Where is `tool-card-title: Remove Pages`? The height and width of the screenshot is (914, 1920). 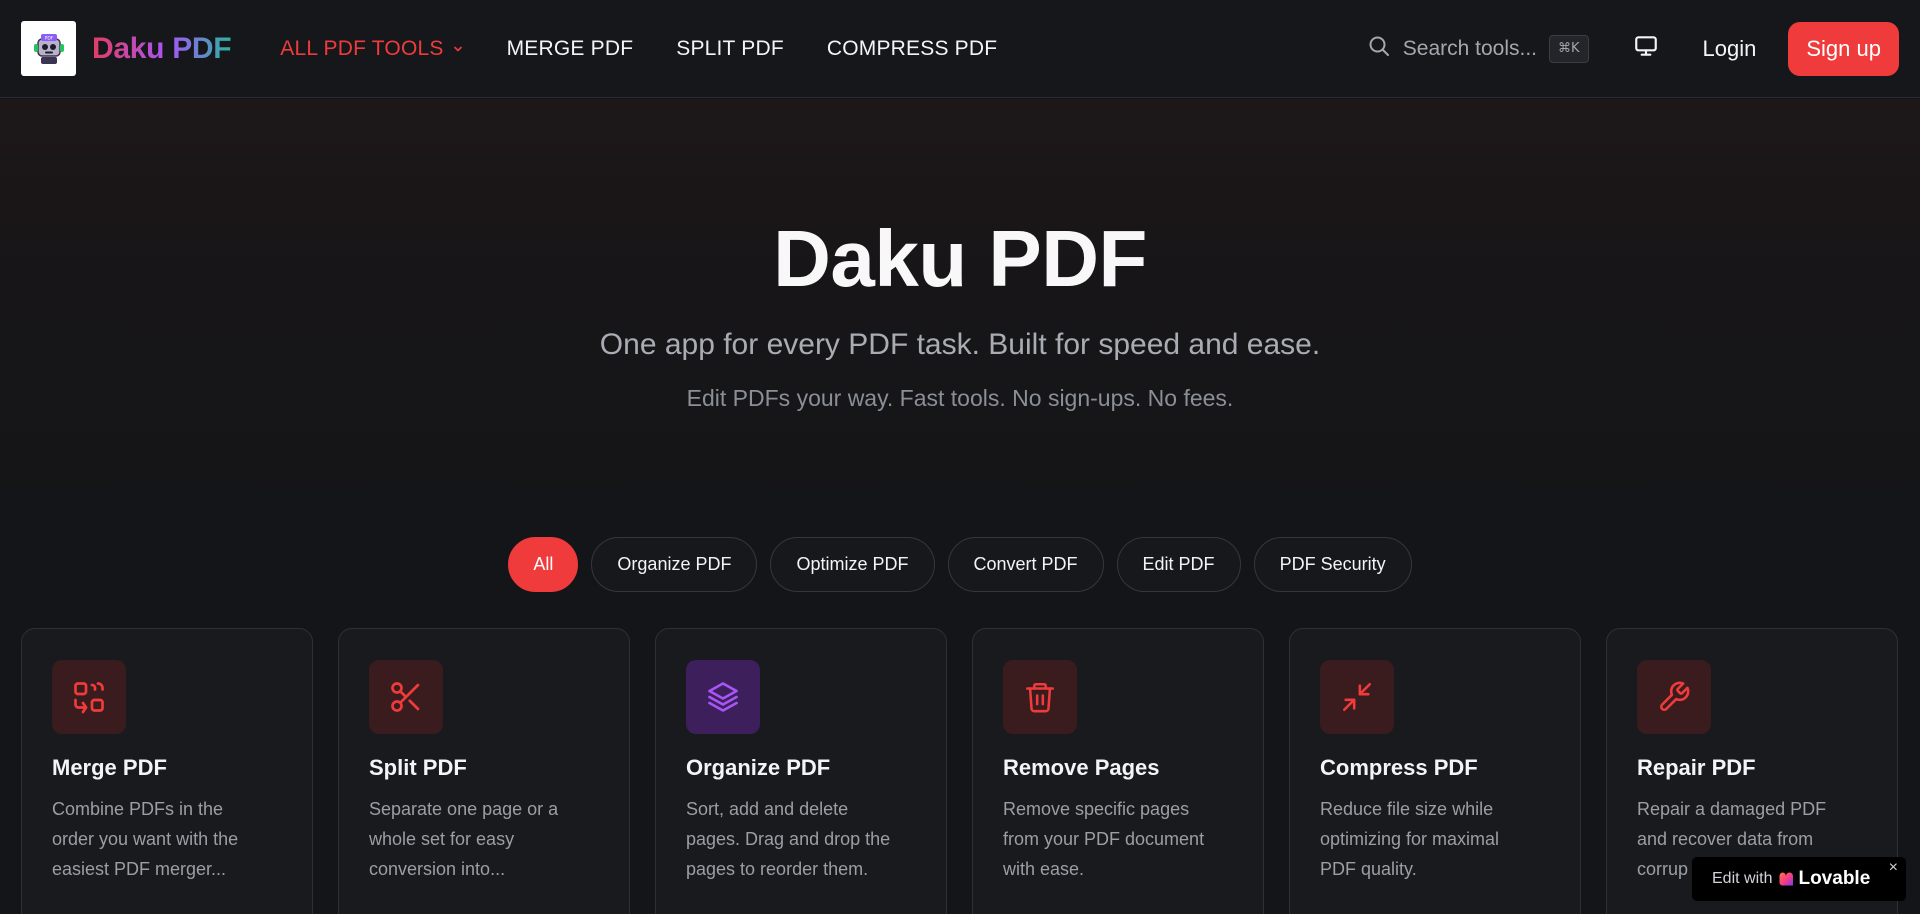 tool-card-title: Remove Pages is located at coordinates (1081, 767).